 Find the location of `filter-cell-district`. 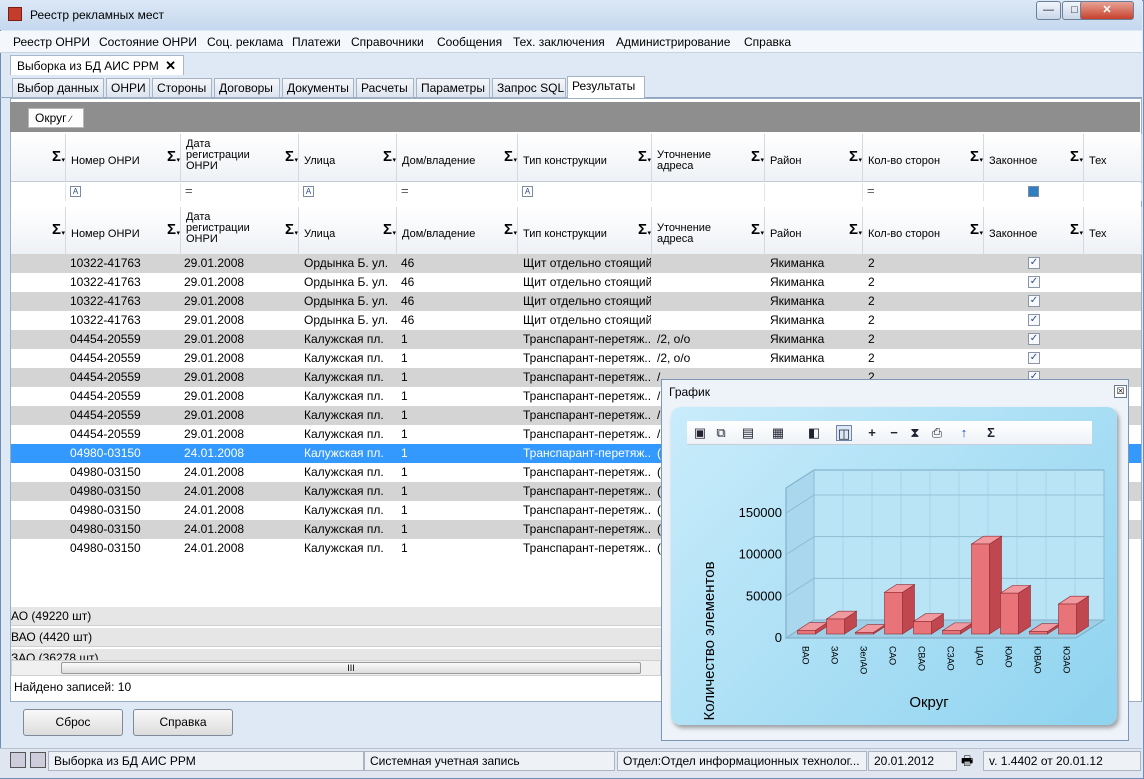

filter-cell-district is located at coordinates (814, 192).